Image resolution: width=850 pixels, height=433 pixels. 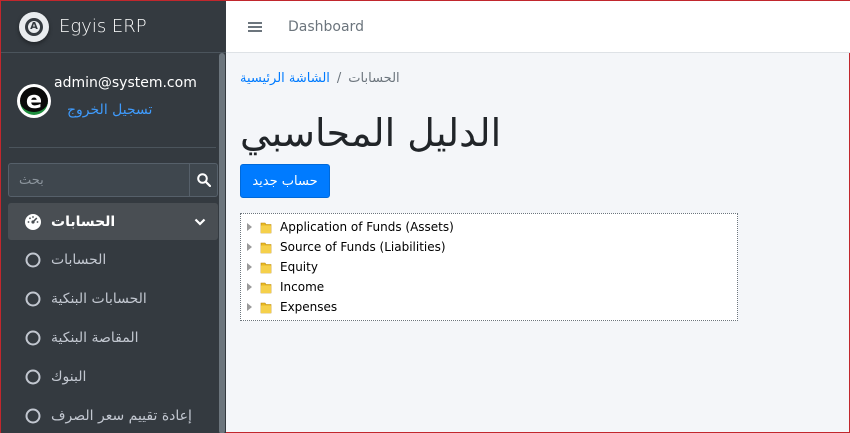 I want to click on breadcrumb-home-link: الشاشة الرئيسية, so click(x=285, y=78).